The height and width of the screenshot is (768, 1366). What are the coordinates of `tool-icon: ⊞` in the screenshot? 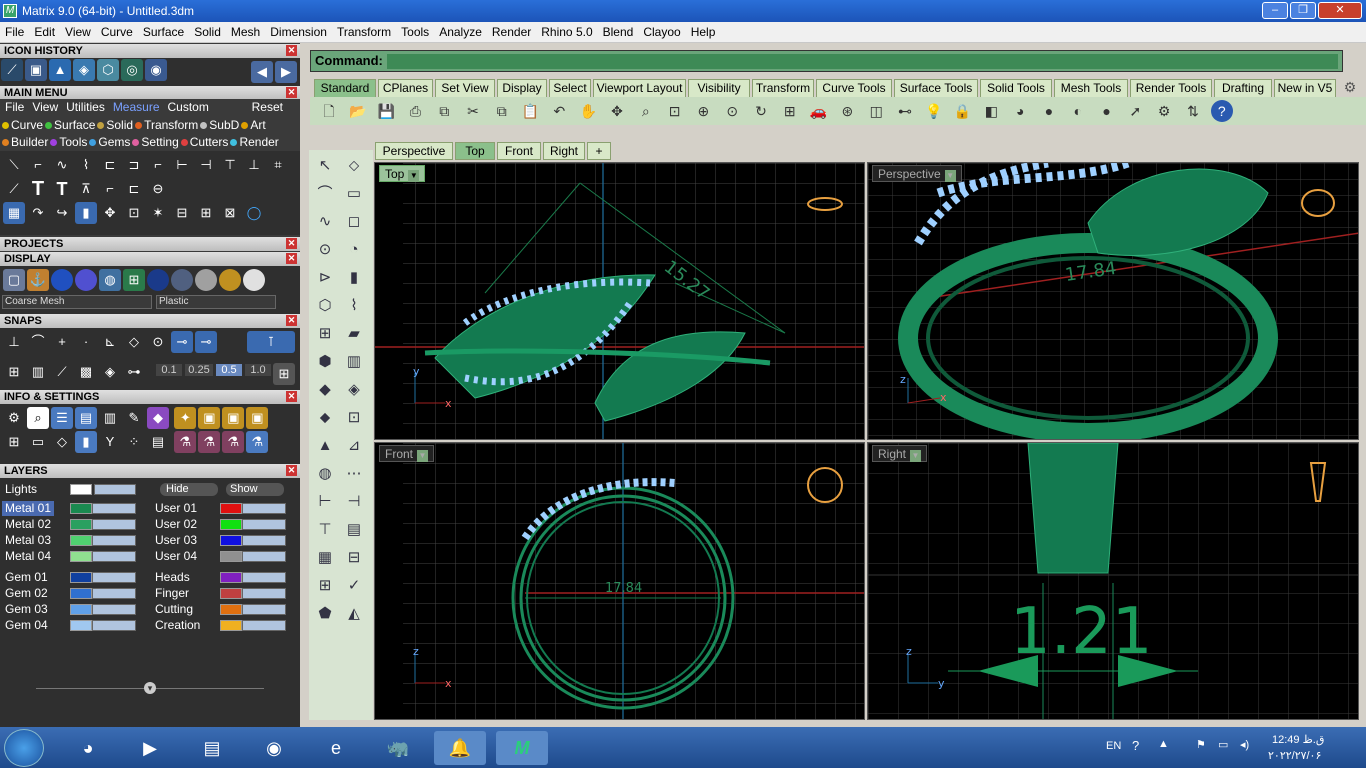 It's located at (14, 442).